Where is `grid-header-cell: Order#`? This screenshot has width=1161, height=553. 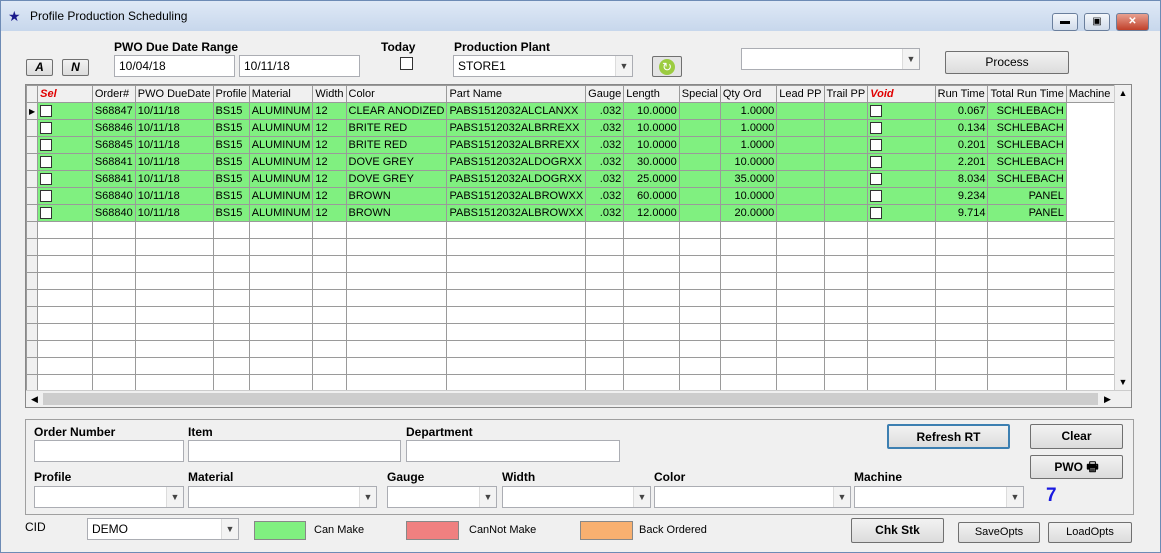
grid-header-cell: Order# is located at coordinates (113, 94).